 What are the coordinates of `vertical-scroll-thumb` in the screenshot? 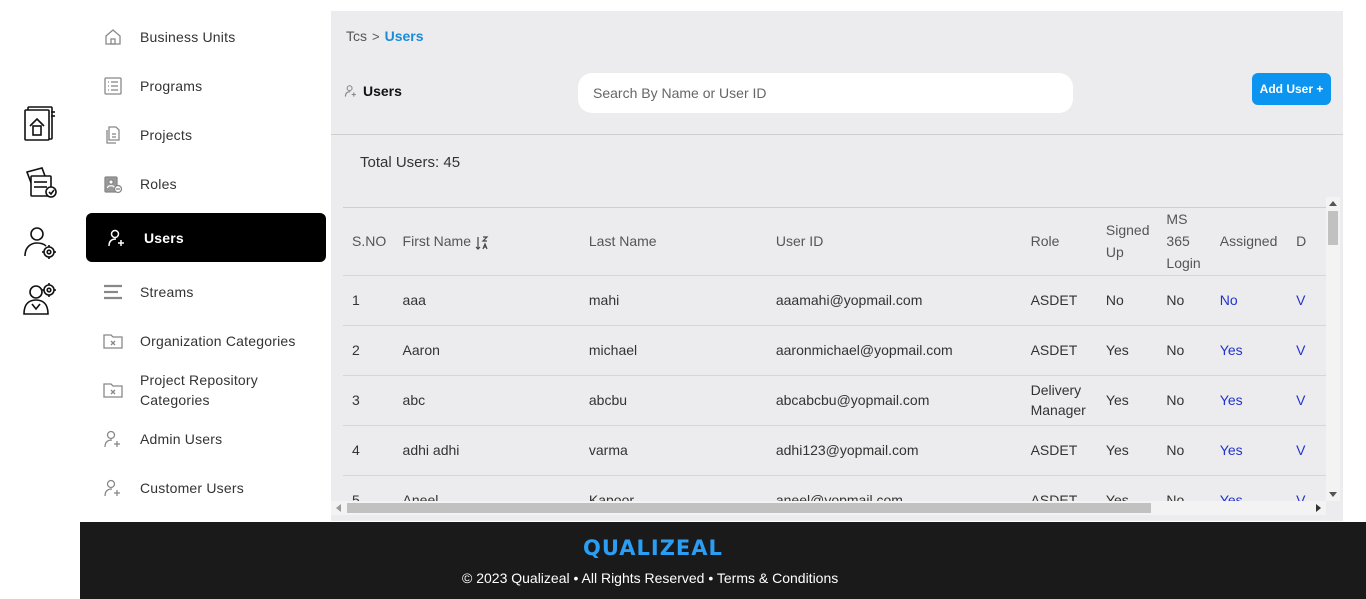 It's located at (1333, 228).